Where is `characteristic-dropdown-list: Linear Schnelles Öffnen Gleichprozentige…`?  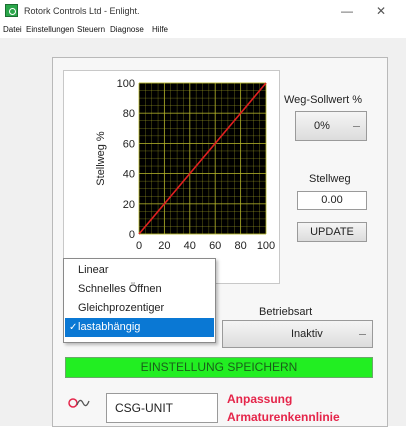
characteristic-dropdown-list: Linear Schnelles Öffnen Gleichprozentige… is located at coordinates (139, 300).